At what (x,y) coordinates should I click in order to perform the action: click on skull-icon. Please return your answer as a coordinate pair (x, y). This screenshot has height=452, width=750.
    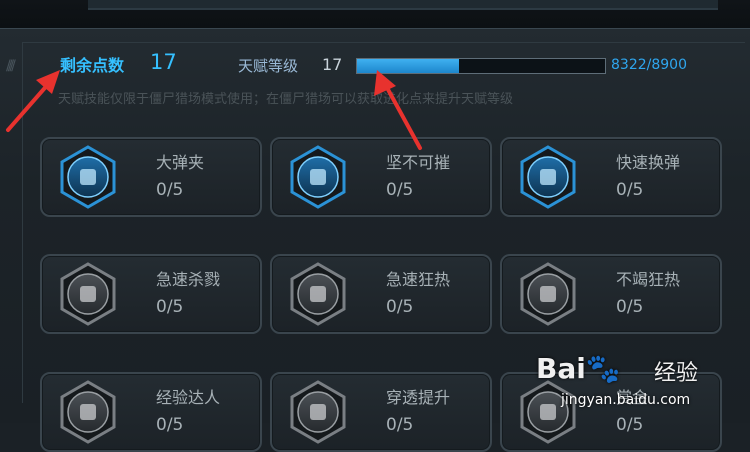
    Looking at the image, I should click on (548, 294).